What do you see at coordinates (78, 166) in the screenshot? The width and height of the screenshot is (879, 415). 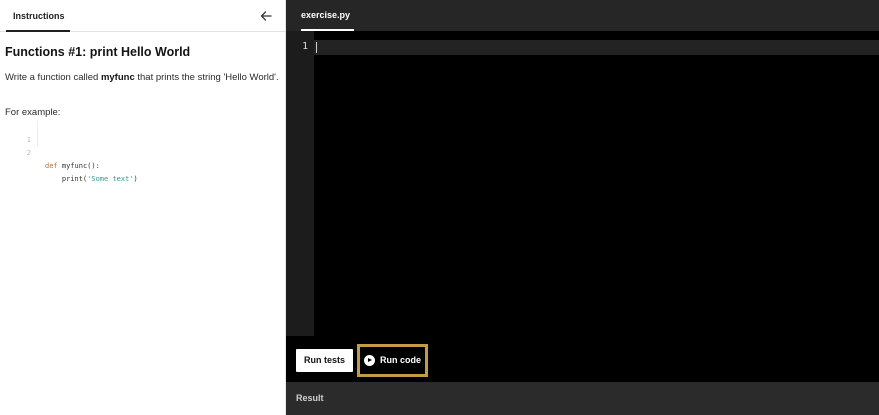 I see `code-rest: myfunc():` at bounding box center [78, 166].